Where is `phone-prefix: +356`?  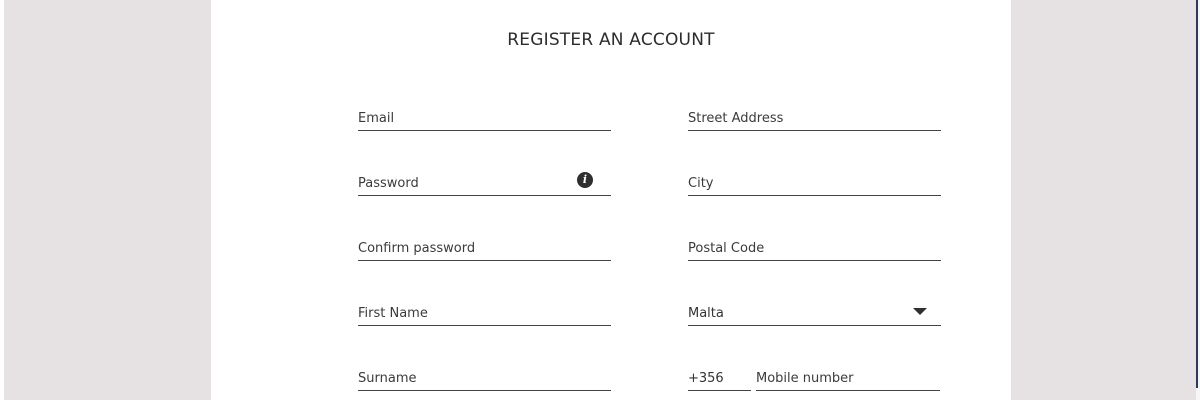
phone-prefix: +356 is located at coordinates (719, 378).